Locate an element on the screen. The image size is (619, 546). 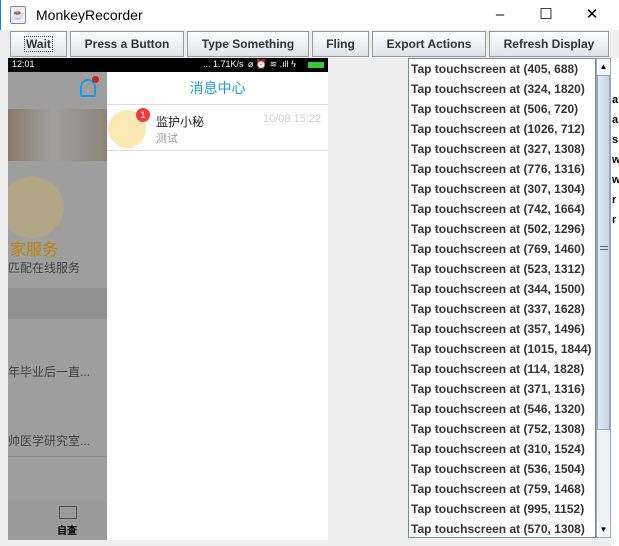
action-item: Tap touchscreen at (523, 1312) is located at coordinates (502, 269).